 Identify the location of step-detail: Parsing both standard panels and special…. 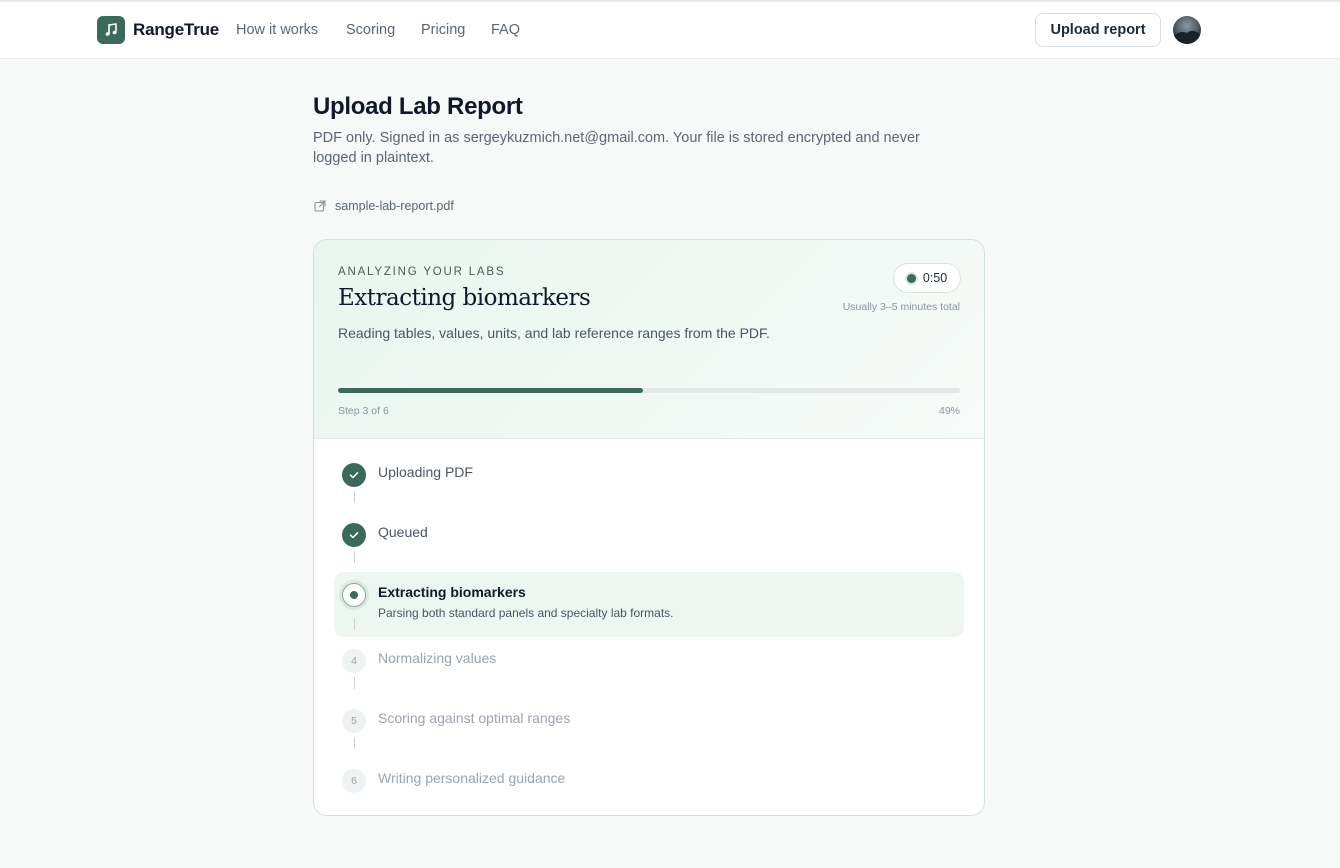
(526, 613).